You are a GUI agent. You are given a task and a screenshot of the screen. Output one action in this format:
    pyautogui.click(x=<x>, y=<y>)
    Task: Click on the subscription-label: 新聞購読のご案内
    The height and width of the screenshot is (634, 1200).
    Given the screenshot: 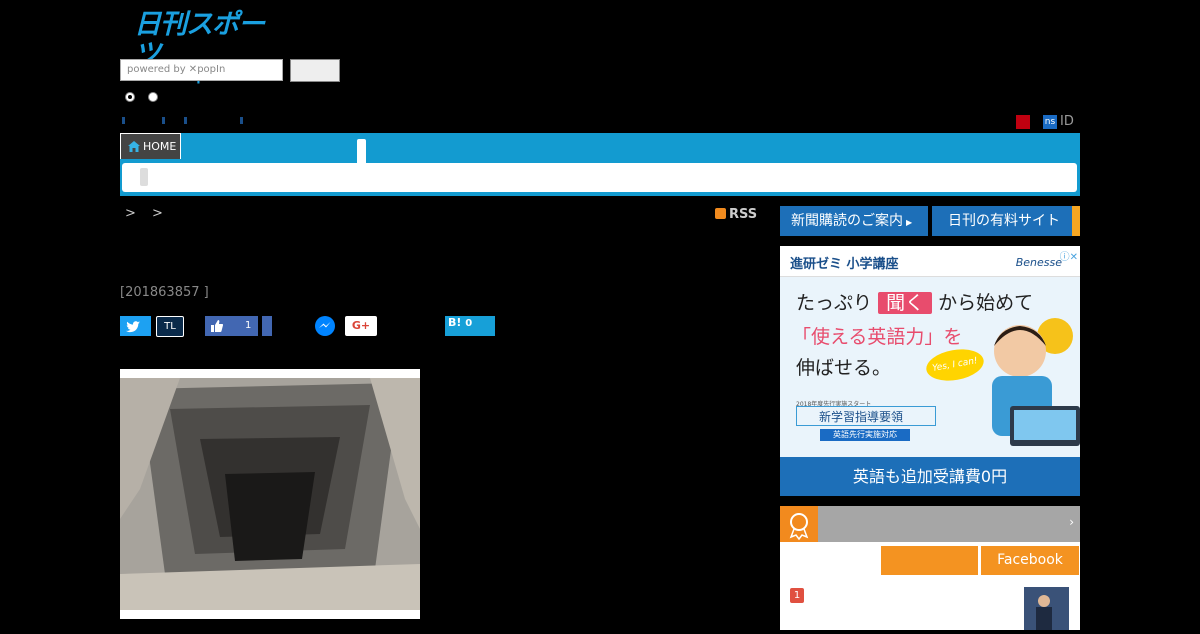 What is the action you would take?
    pyautogui.click(x=847, y=221)
    